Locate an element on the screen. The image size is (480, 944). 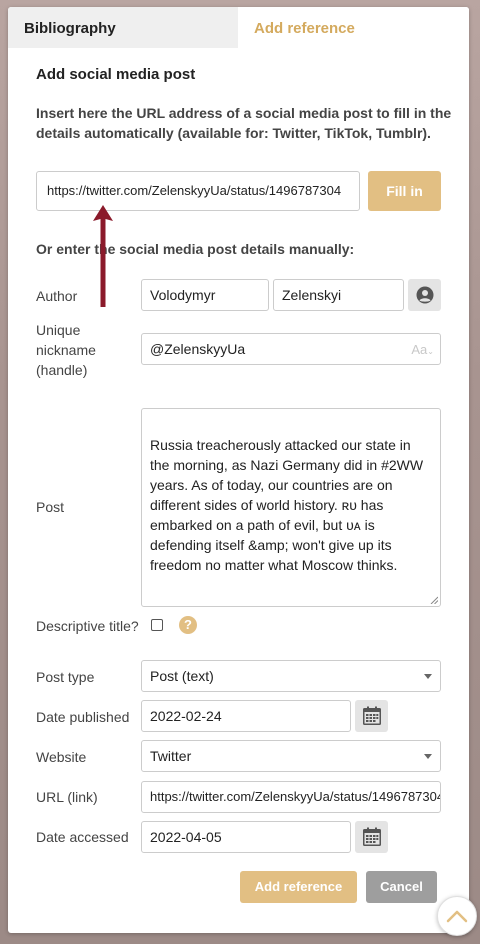
tab-add-reference: Add reference is located at coordinates (353, 27).